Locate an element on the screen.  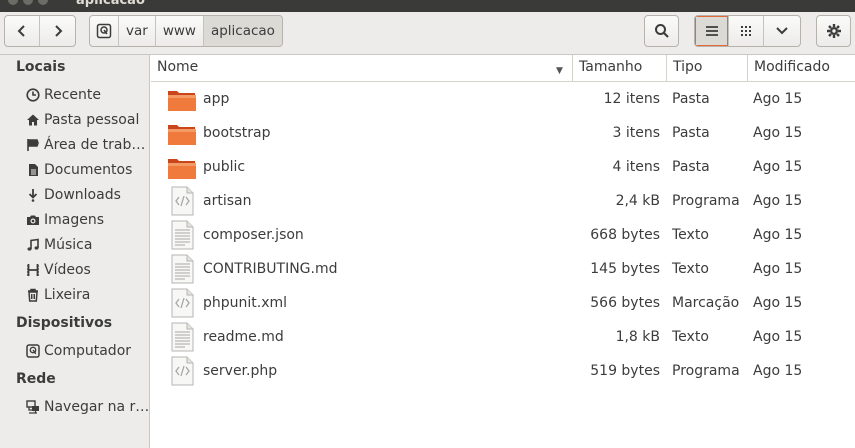
file-name: CONTRIBUTING.md is located at coordinates (270, 269).